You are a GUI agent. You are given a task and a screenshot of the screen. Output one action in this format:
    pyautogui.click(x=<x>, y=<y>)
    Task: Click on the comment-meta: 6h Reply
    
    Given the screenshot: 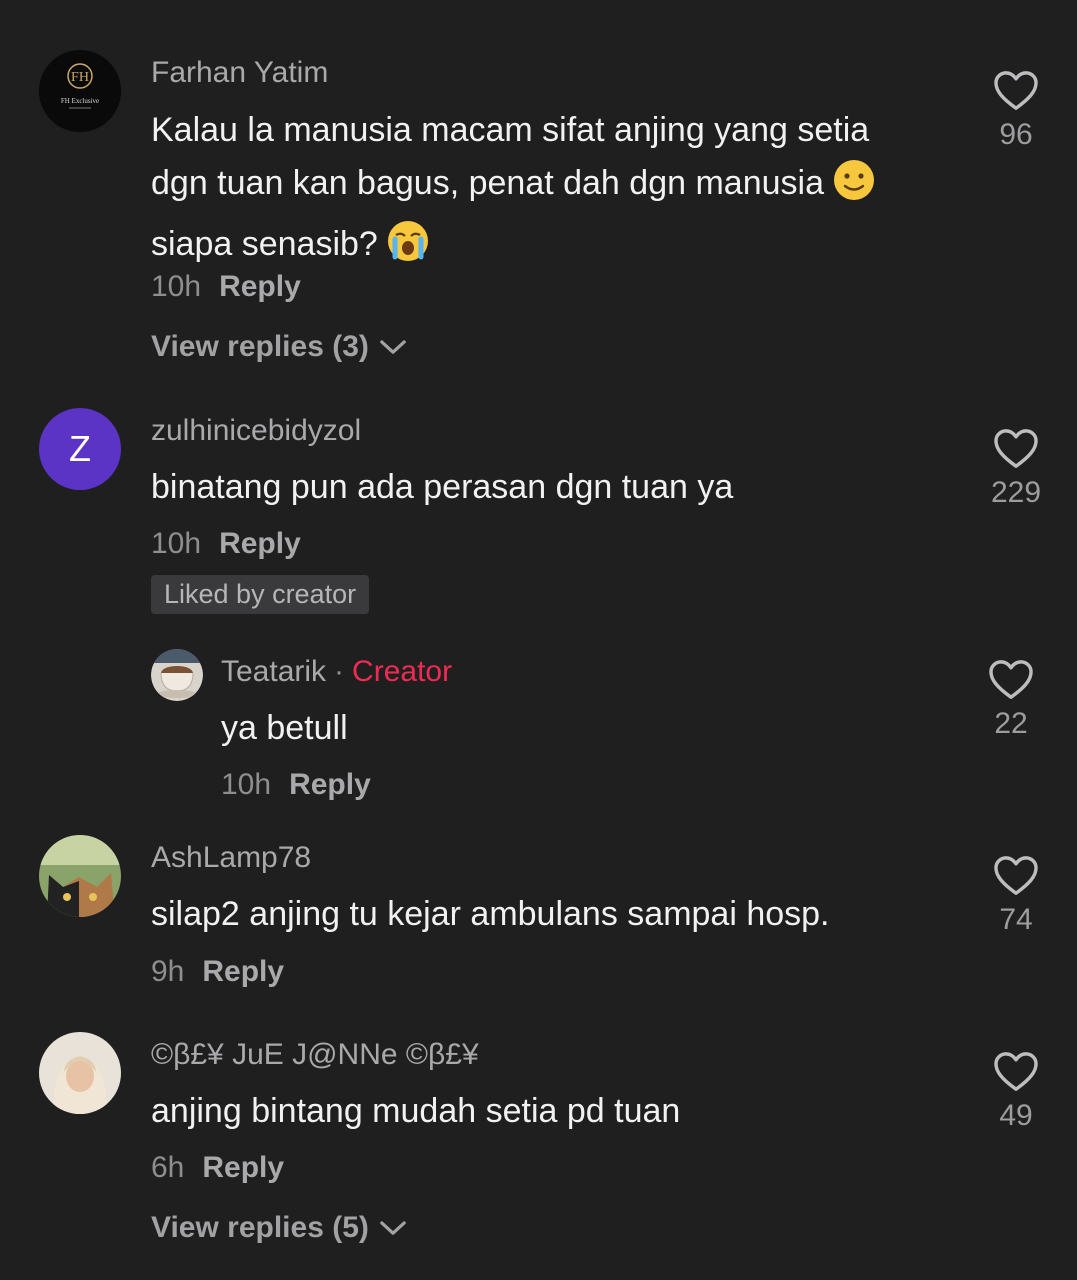 What is the action you would take?
    pyautogui.click(x=217, y=1168)
    